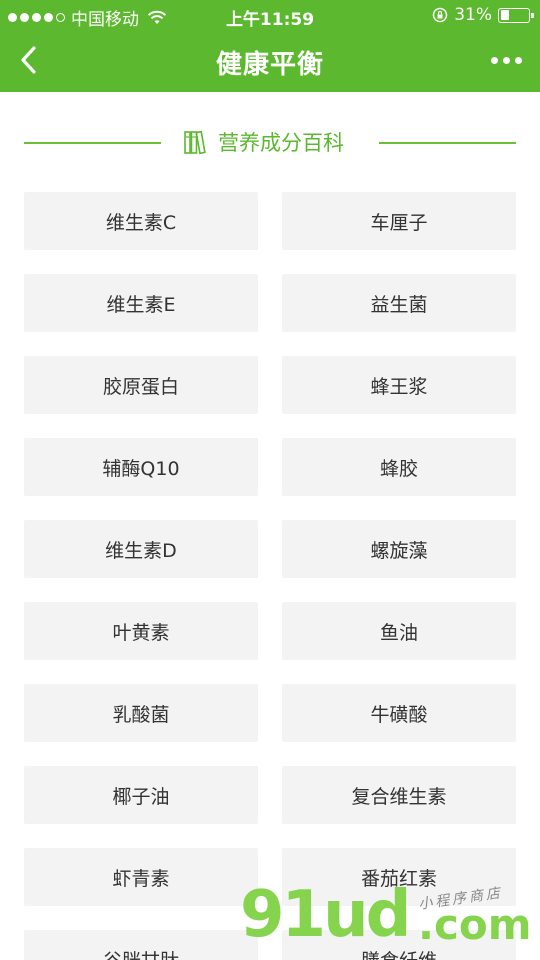  I want to click on battery-tip, so click(532, 15).